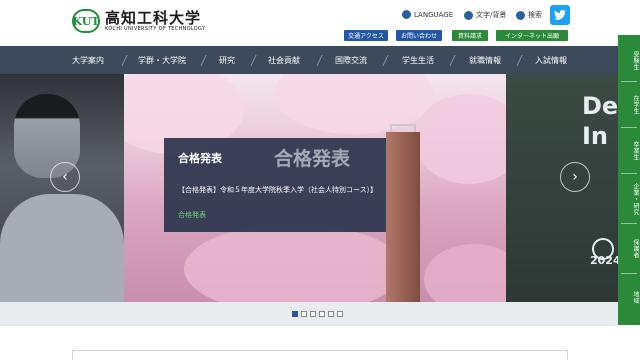 The image size is (640, 360). What do you see at coordinates (551, 60) in the screenshot?
I see `nav-admissions: 入試情報` at bounding box center [551, 60].